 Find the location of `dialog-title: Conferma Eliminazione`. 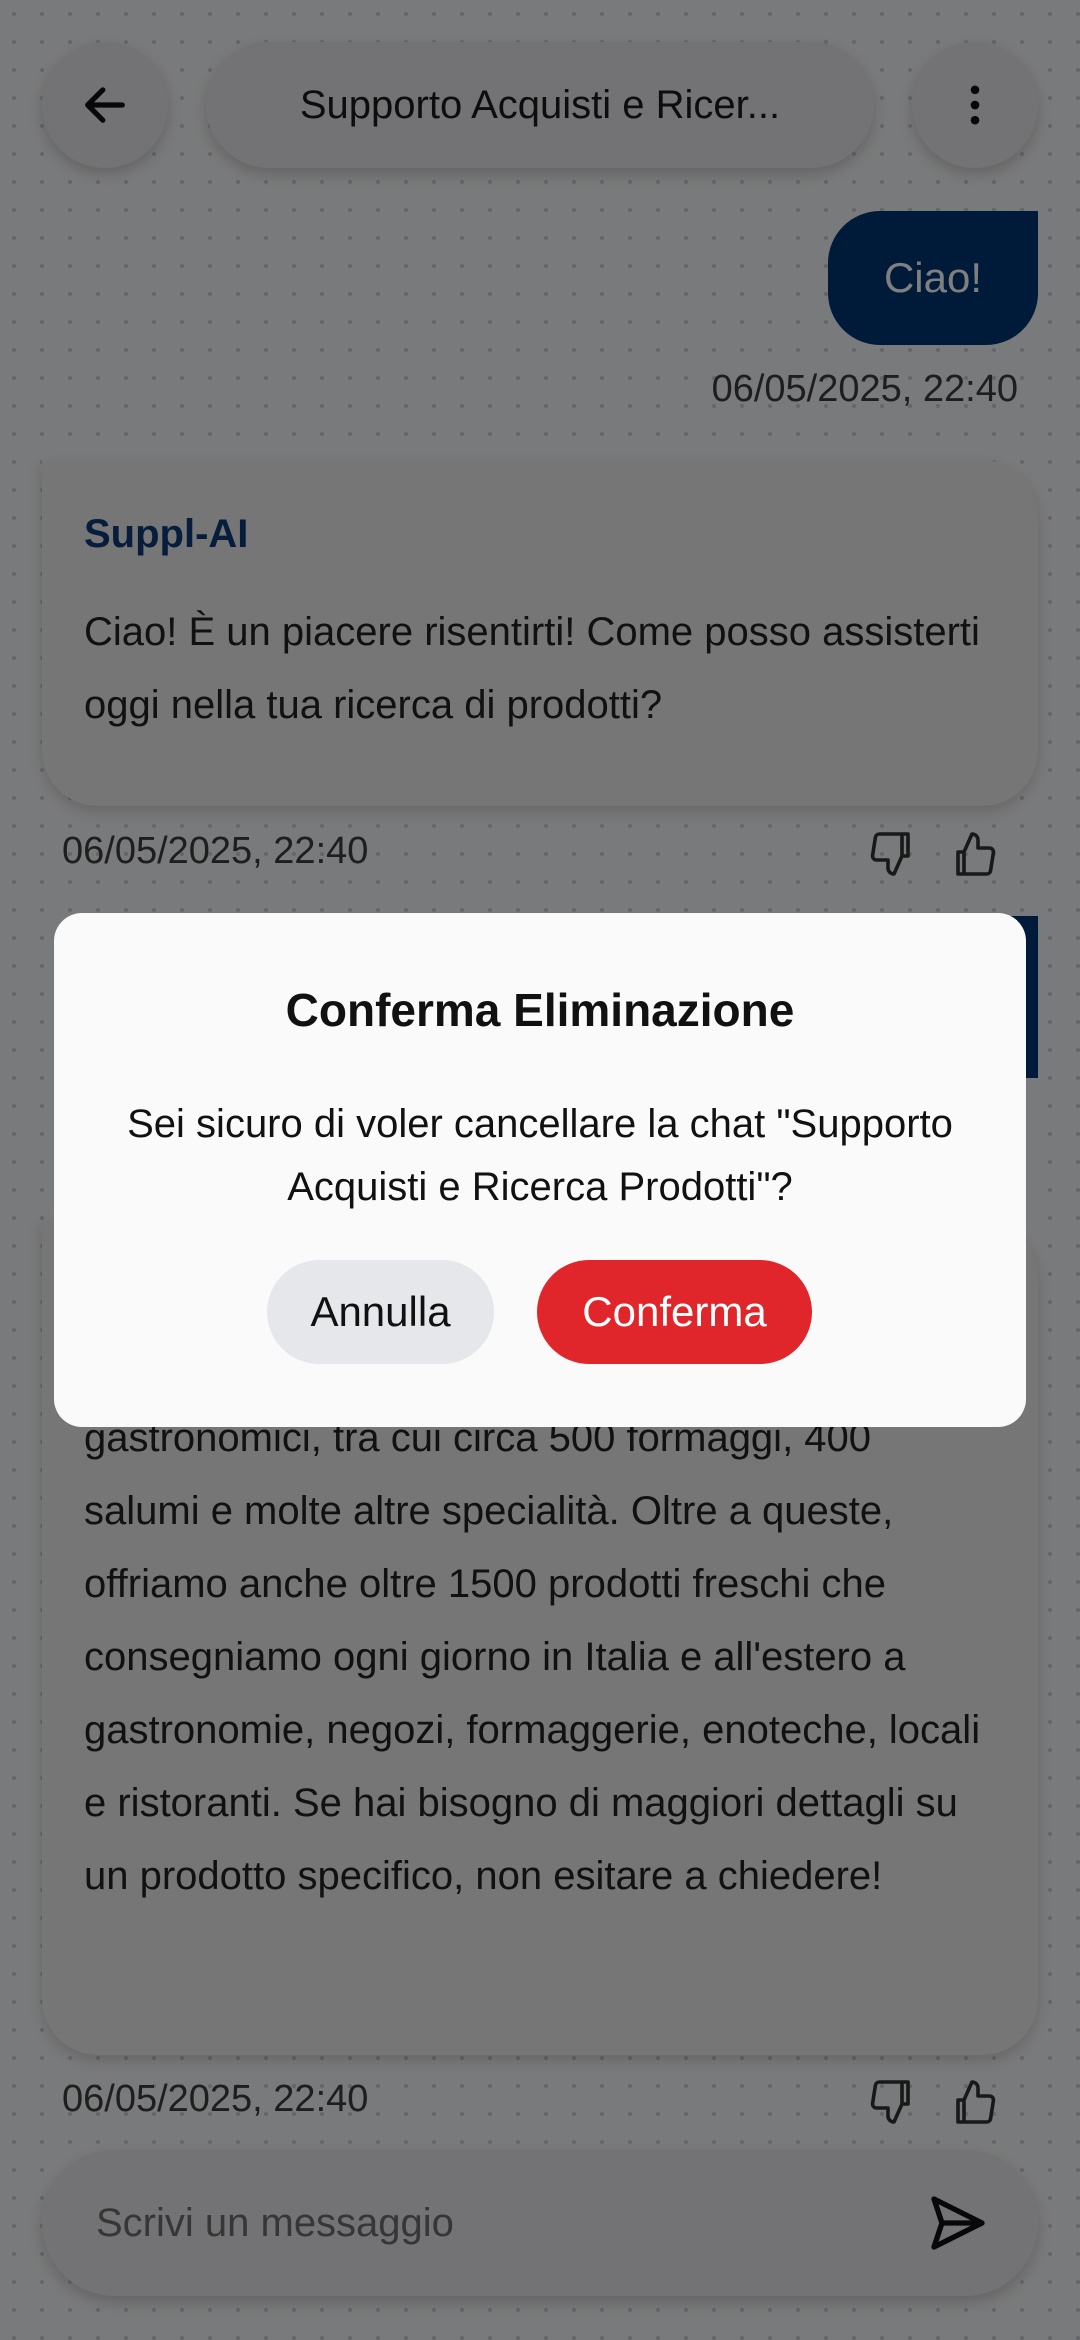

dialog-title: Conferma Eliminazione is located at coordinates (540, 1010).